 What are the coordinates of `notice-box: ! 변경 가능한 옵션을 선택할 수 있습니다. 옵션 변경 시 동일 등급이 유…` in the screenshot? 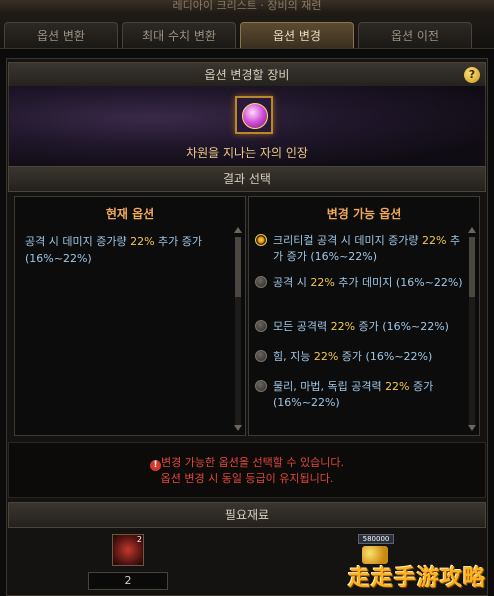 It's located at (247, 470).